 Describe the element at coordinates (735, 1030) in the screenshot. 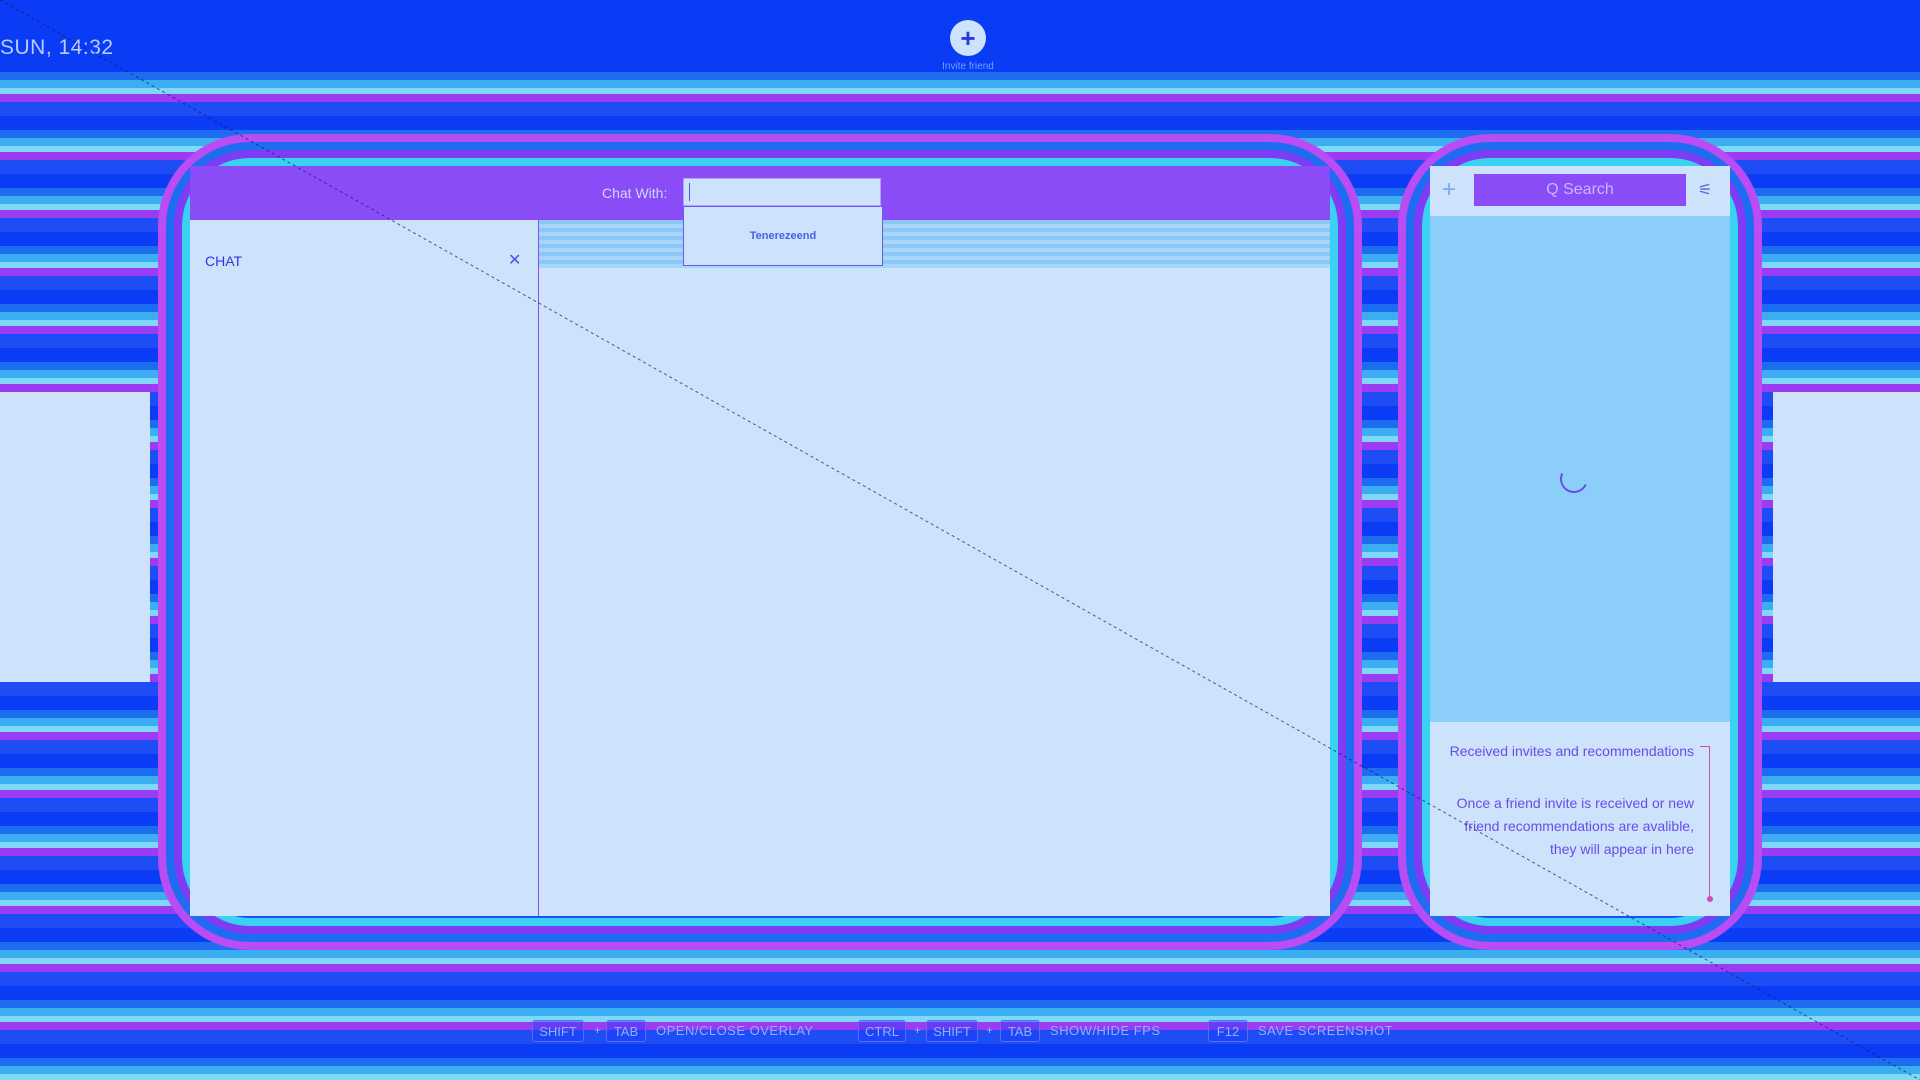

I see `hint-label: OPEN/CLOSE OVERLAY` at that location.